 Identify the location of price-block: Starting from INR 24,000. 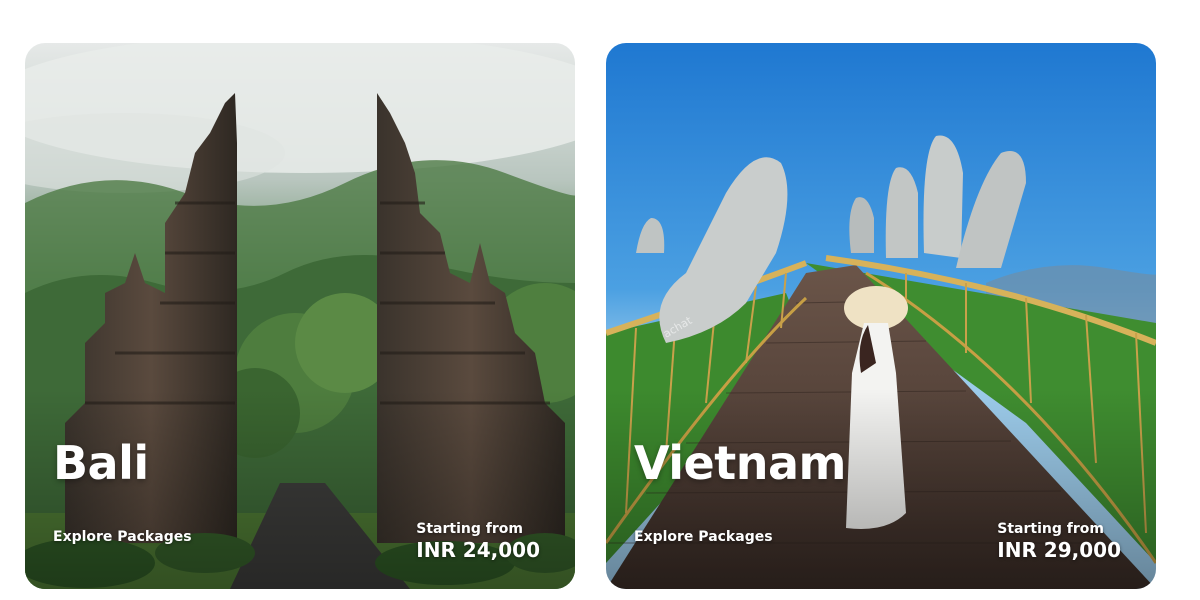
(478, 541).